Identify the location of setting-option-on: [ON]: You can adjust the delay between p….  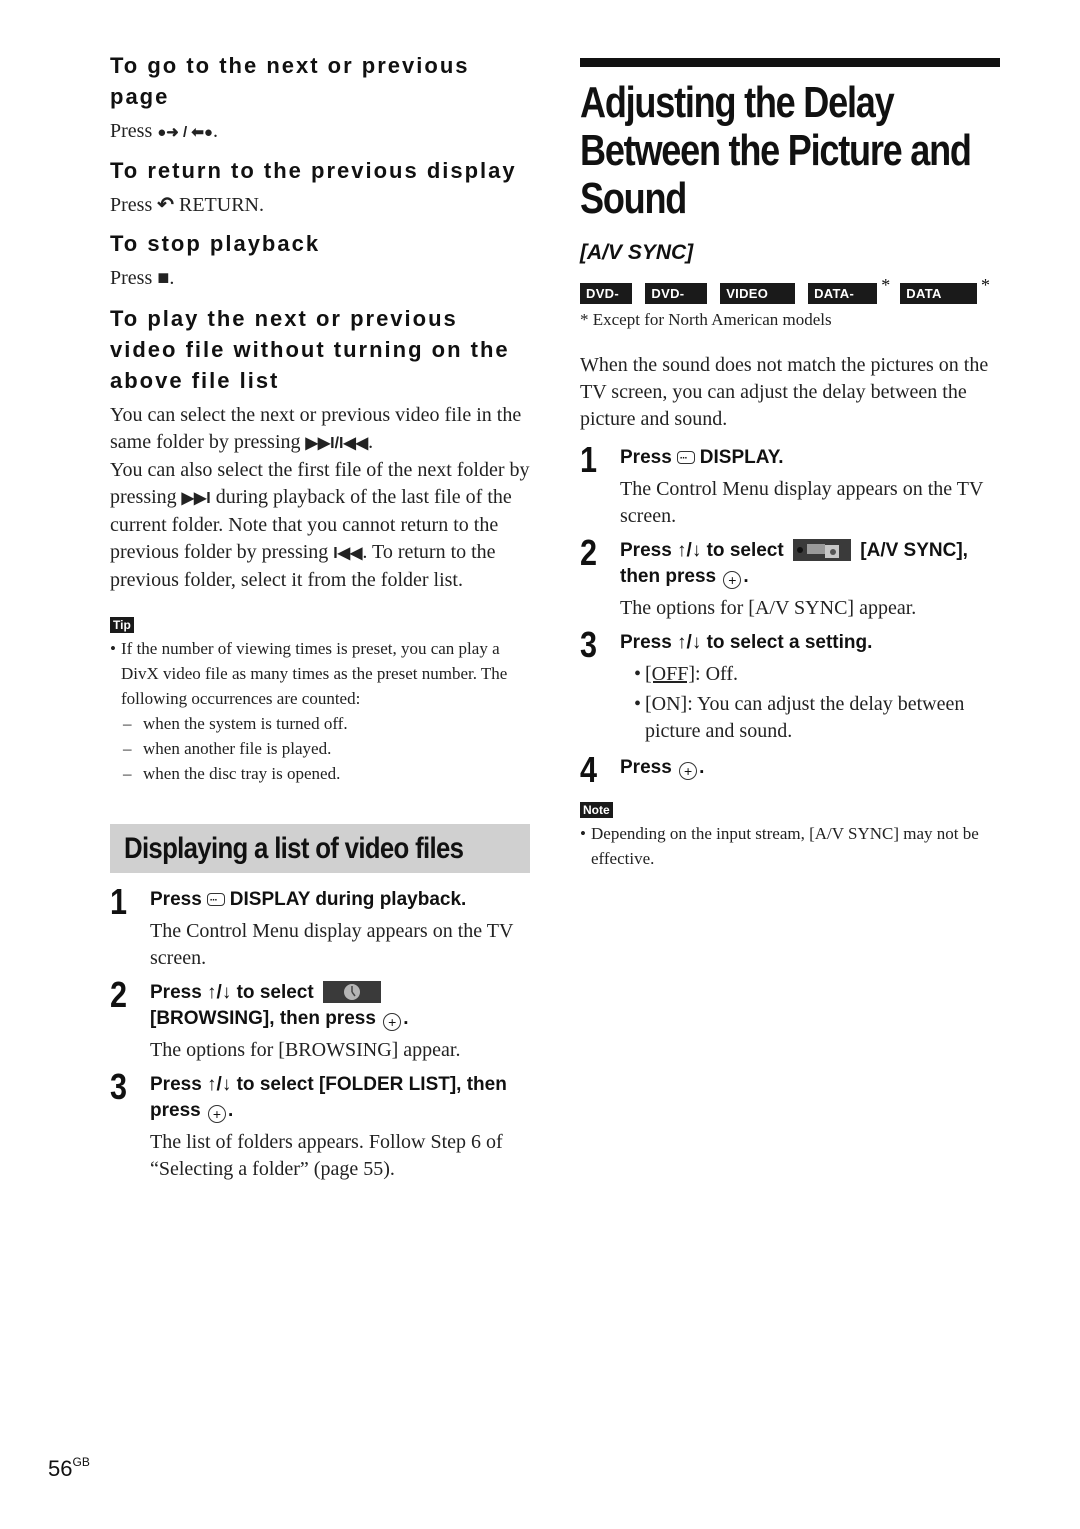
(817, 718).